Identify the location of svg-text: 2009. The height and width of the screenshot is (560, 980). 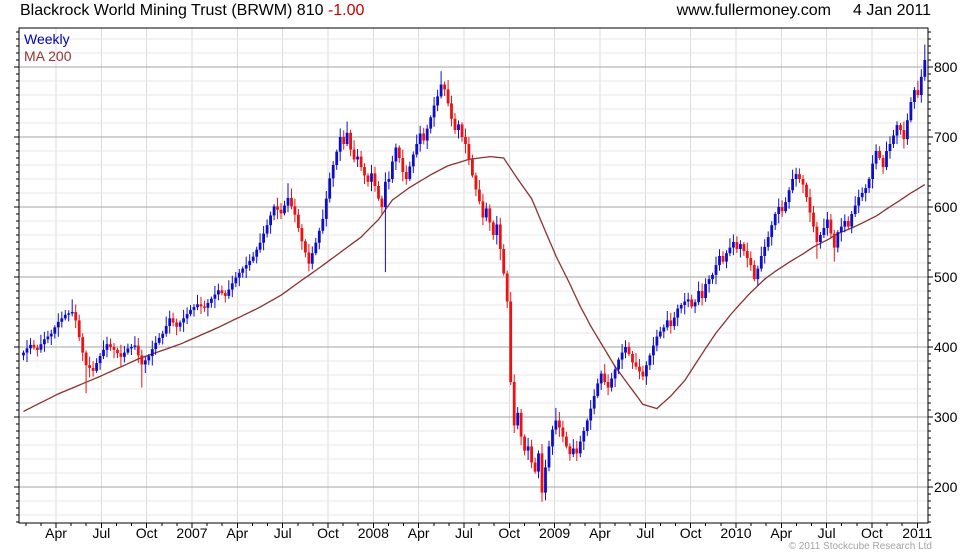
(554, 533).